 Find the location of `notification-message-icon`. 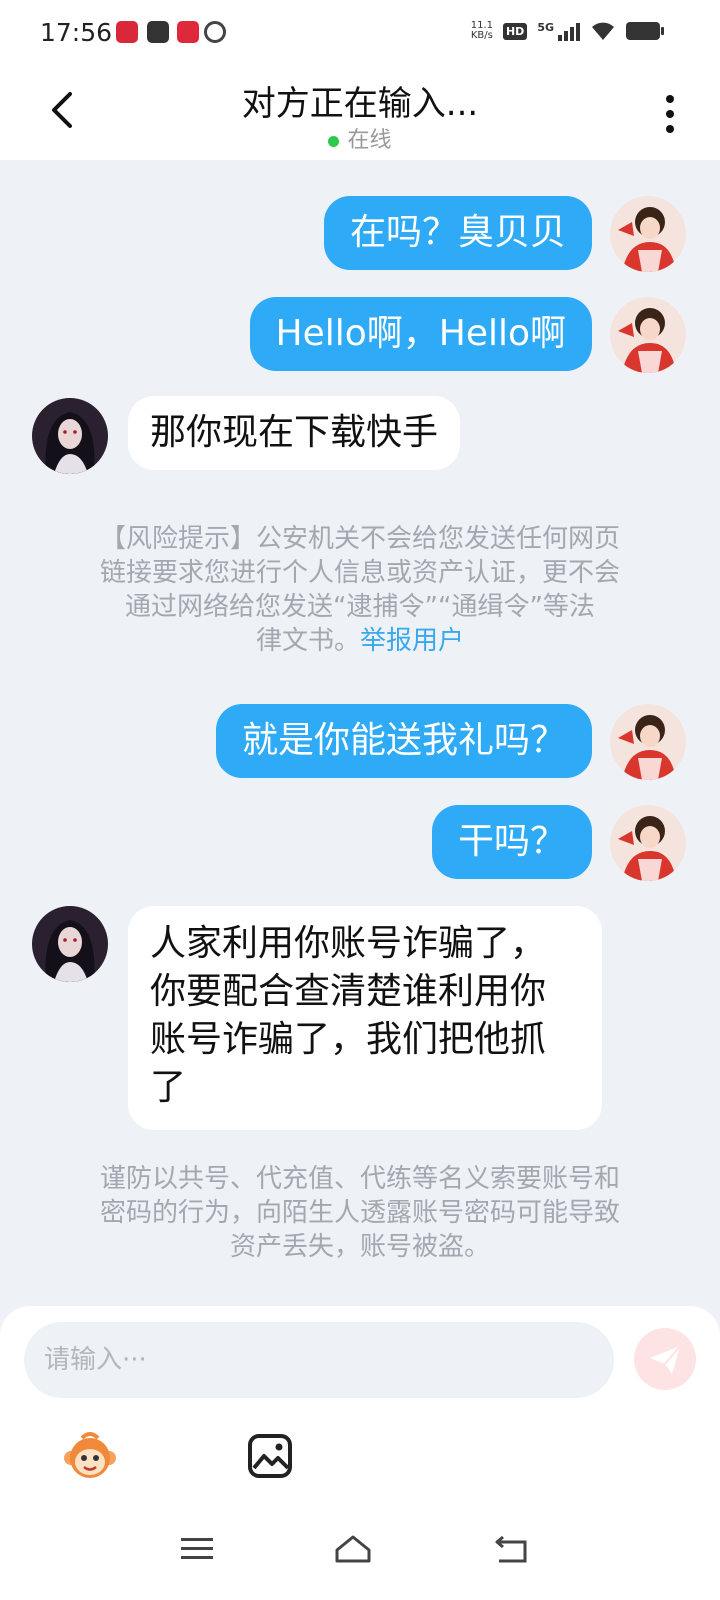

notification-message-icon is located at coordinates (158, 32).